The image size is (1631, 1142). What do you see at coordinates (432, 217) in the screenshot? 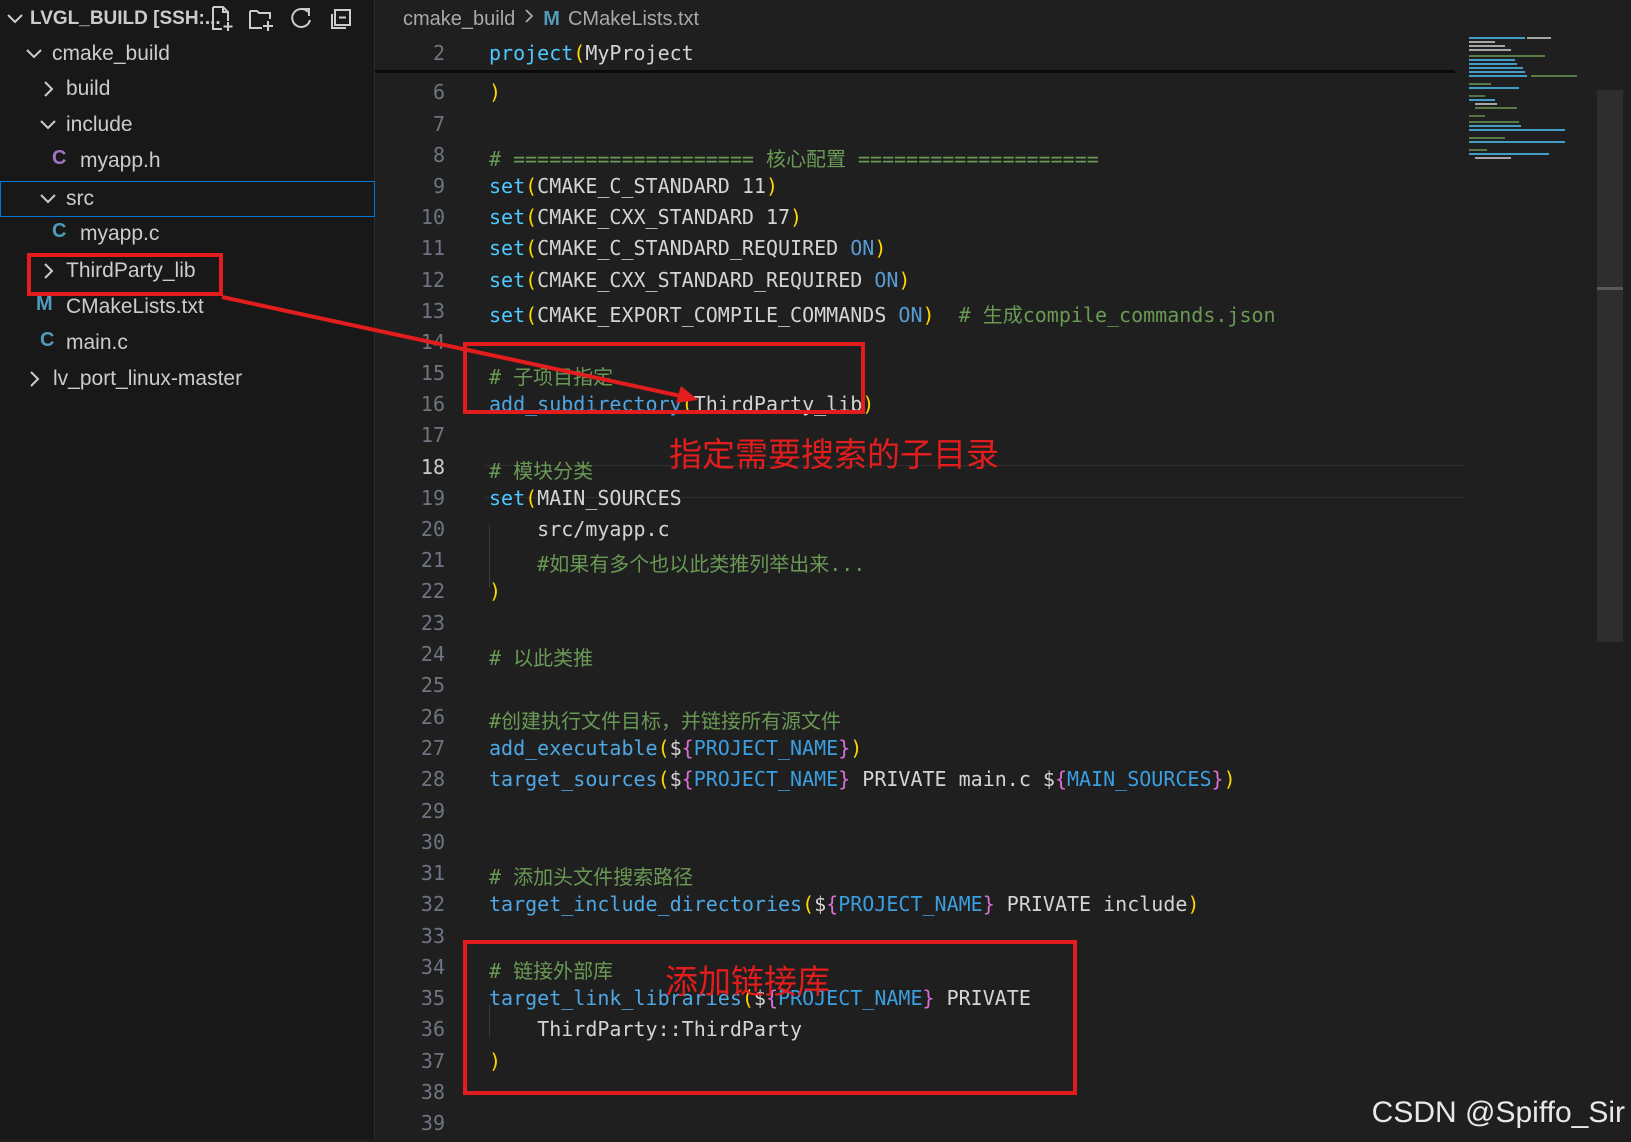
I see `line-number: 10` at bounding box center [432, 217].